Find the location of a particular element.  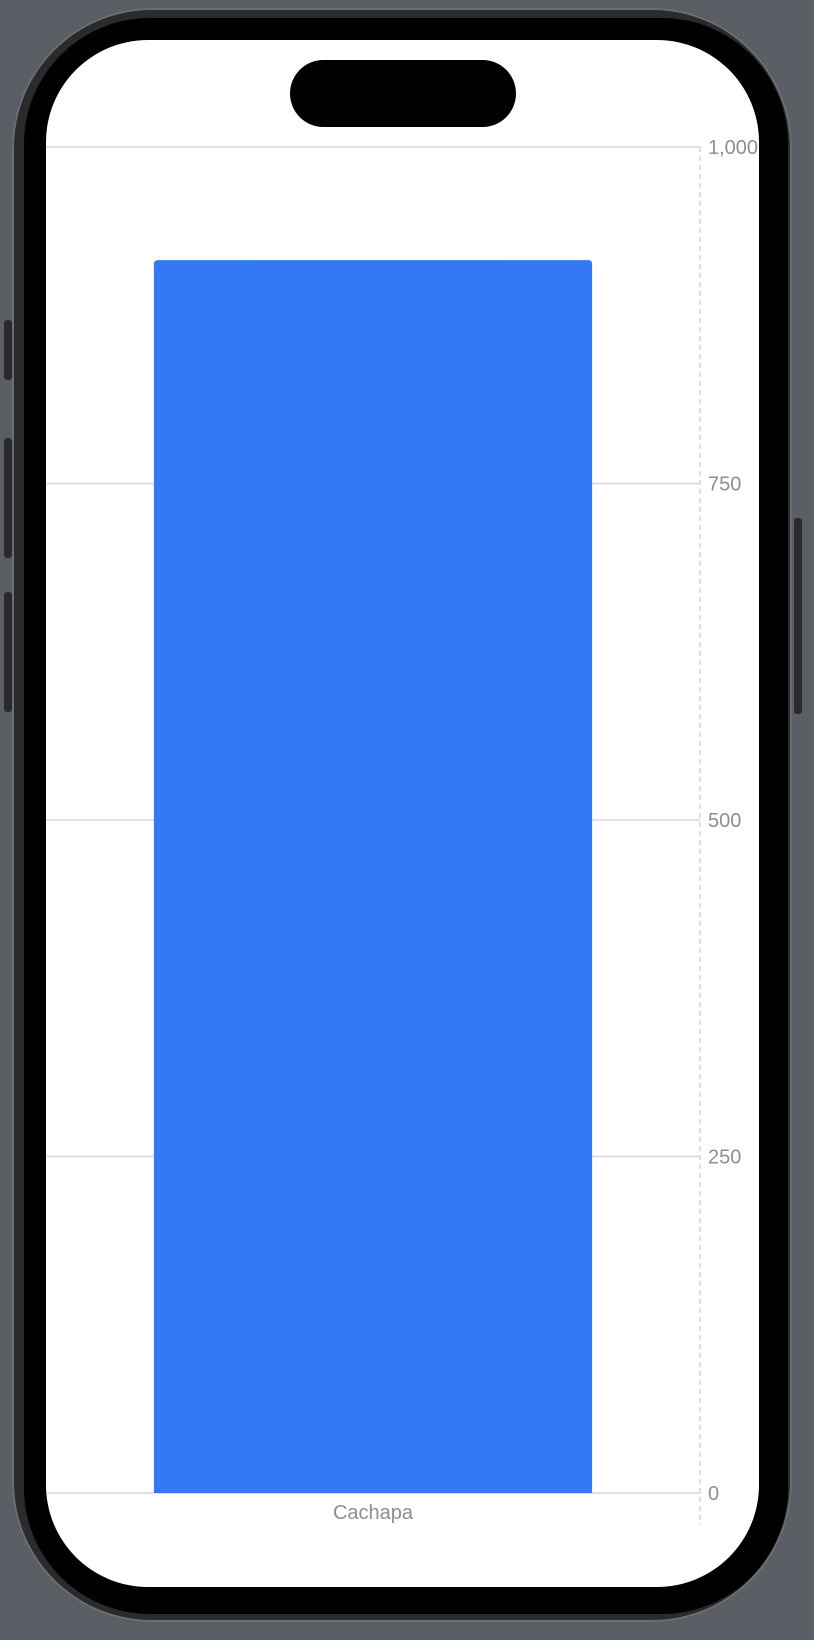

y-axis-ticks: 0 250 500 750 1,000 is located at coordinates (733, 821).